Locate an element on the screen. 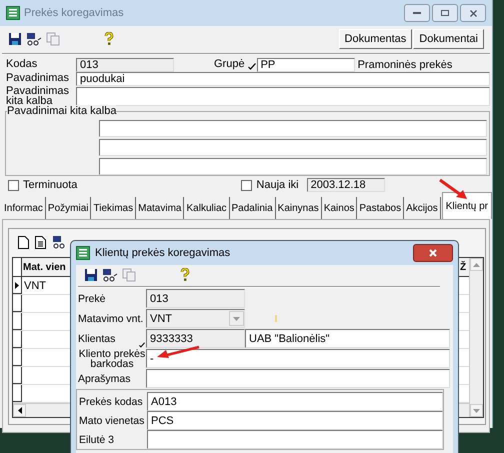  name-field is located at coordinates (283, 96).